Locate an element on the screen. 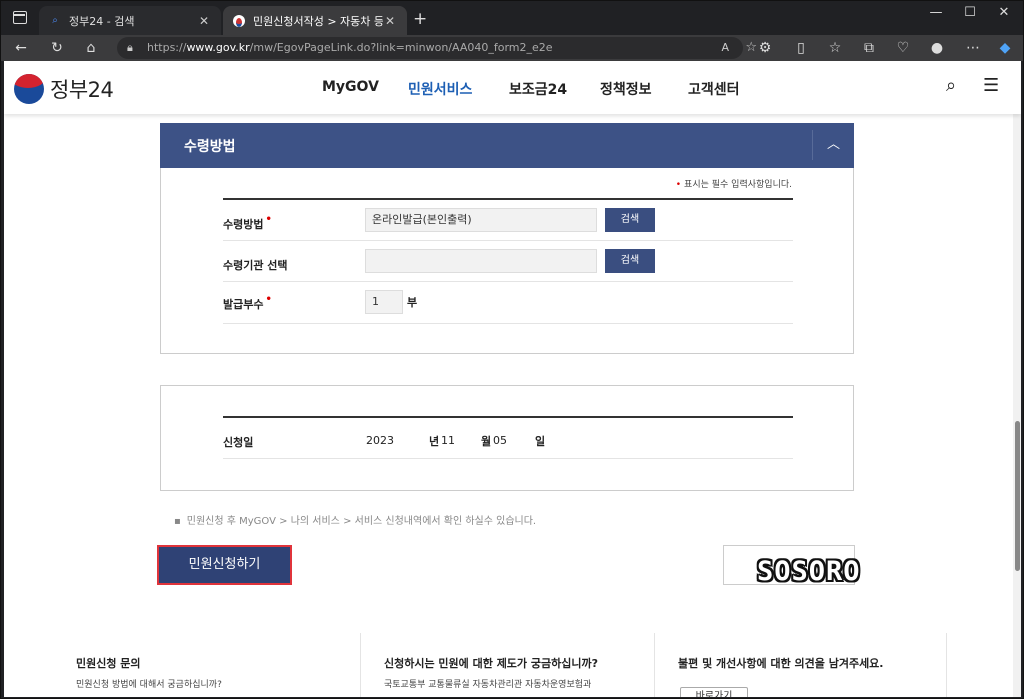 Image resolution: width=1024 pixels, height=699 pixels. site-logo: 정부24 is located at coordinates (64, 89).